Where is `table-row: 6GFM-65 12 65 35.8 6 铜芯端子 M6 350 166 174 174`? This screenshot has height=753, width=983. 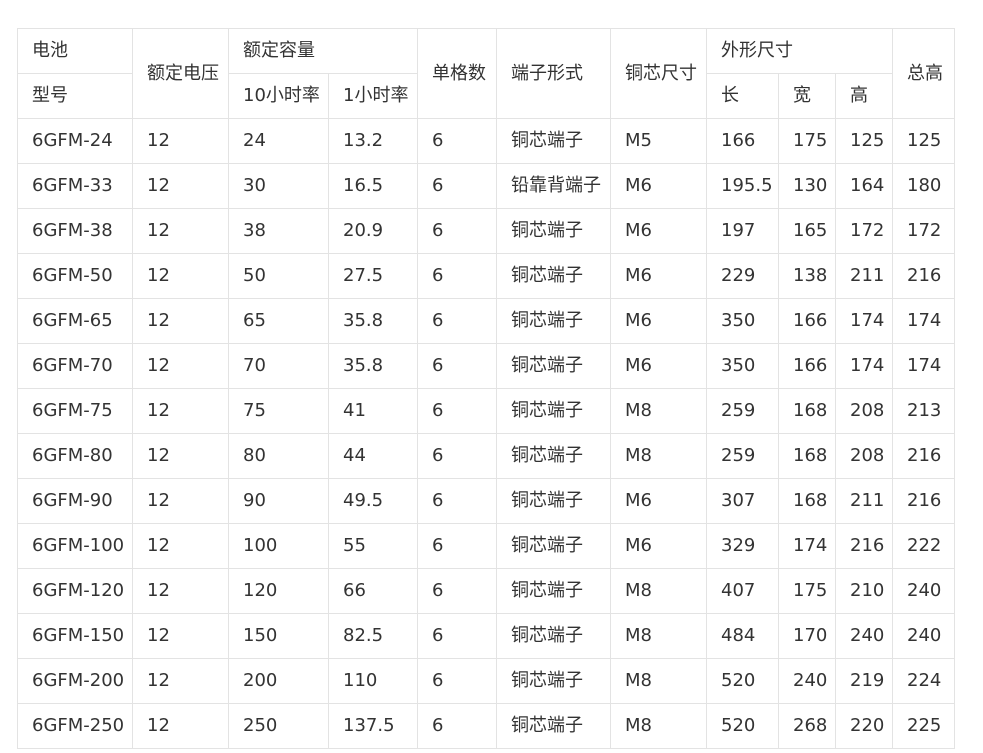
table-row: 6GFM-65 12 65 35.8 6 铜芯端子 M6 350 166 174 174 is located at coordinates (486, 321).